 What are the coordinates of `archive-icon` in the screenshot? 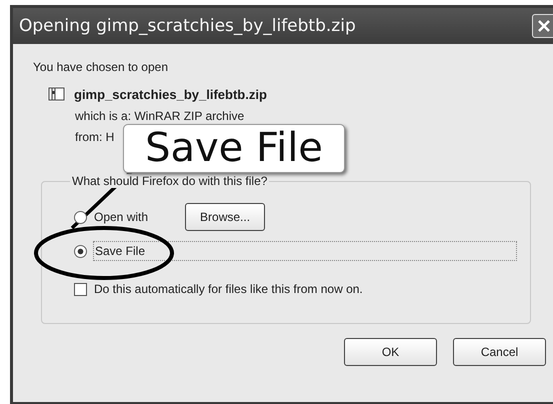 It's located at (57, 94).